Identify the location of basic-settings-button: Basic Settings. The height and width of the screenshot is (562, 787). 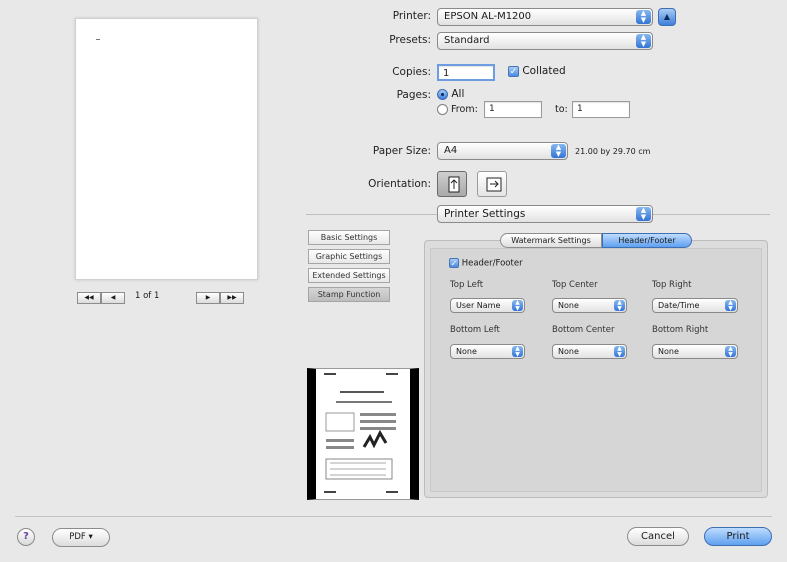
(349, 237).